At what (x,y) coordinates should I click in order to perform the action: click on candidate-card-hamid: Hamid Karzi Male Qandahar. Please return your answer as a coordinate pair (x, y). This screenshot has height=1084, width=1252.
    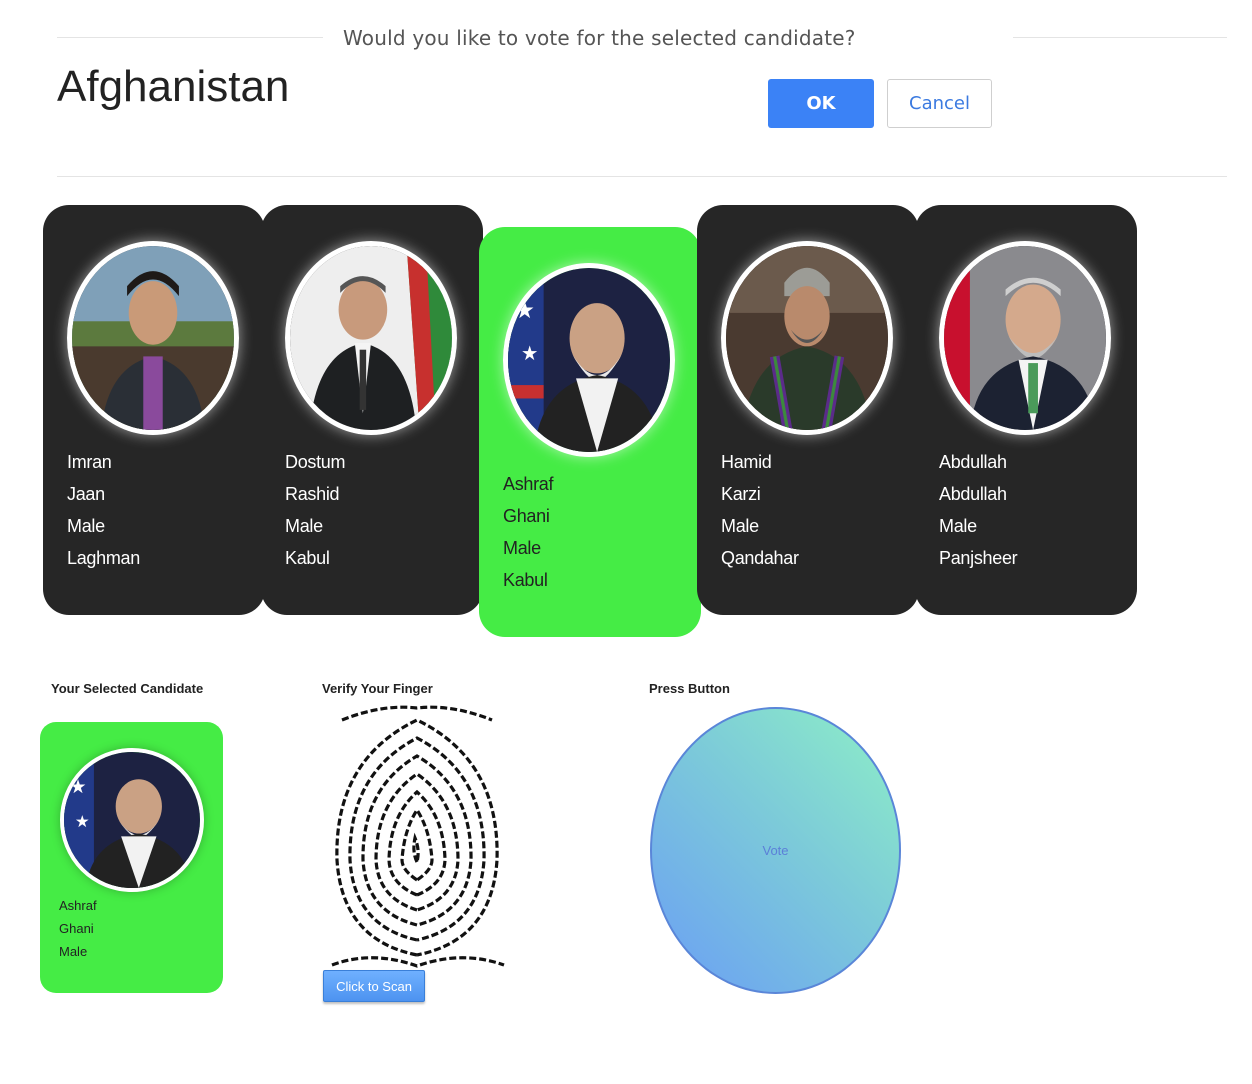
    Looking at the image, I should click on (808, 410).